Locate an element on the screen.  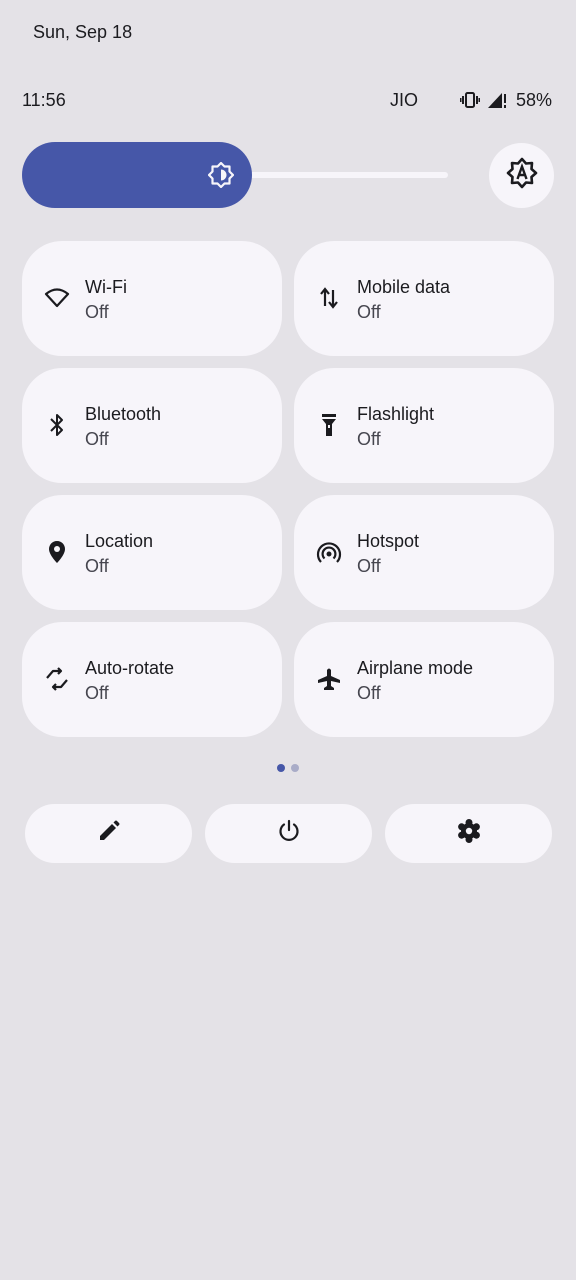
tile-label: Flashlight is located at coordinates (396, 414).